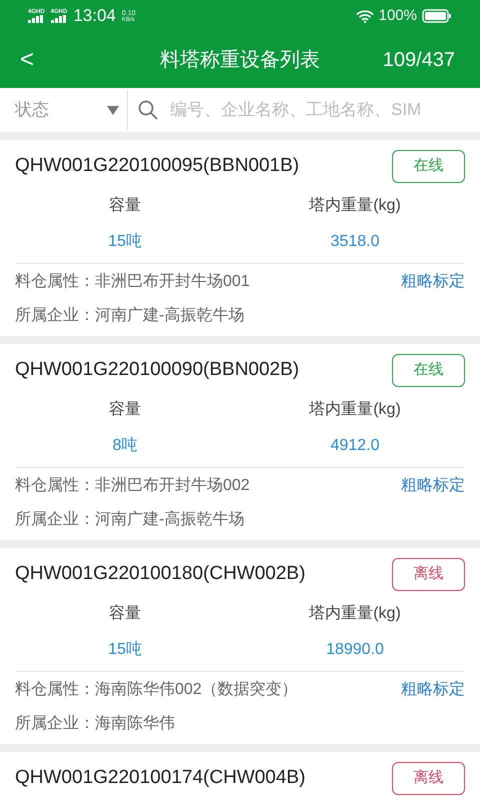  Describe the element at coordinates (437, 16) in the screenshot. I see `battery-icon` at that location.